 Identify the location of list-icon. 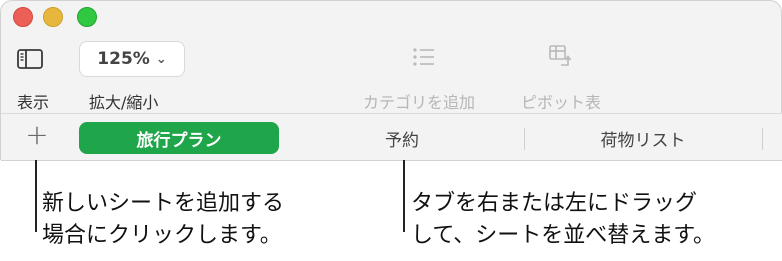
(424, 57).